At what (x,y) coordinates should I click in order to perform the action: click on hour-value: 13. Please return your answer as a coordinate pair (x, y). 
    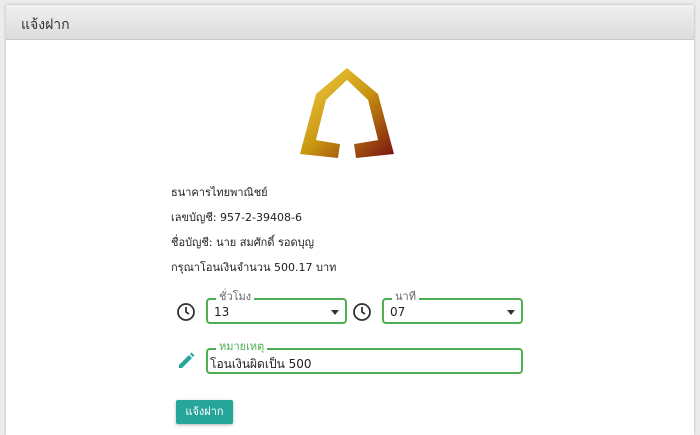
    Looking at the image, I should click on (222, 312).